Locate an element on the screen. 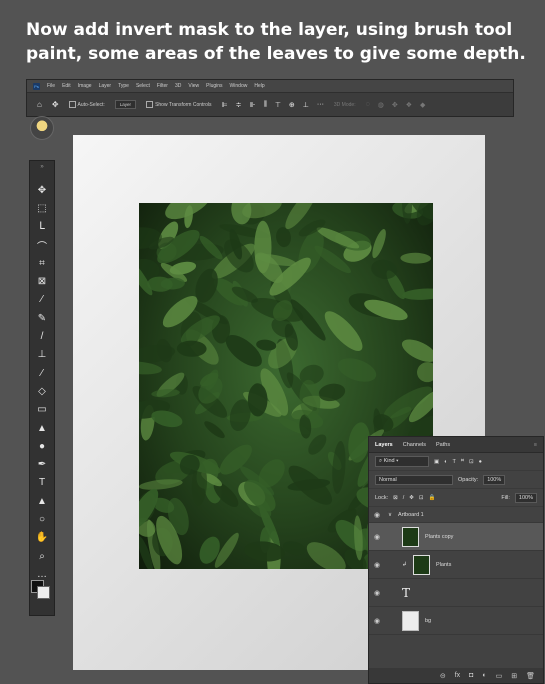 The image size is (545, 684). align-left-icon: ⊫ is located at coordinates (224, 105).